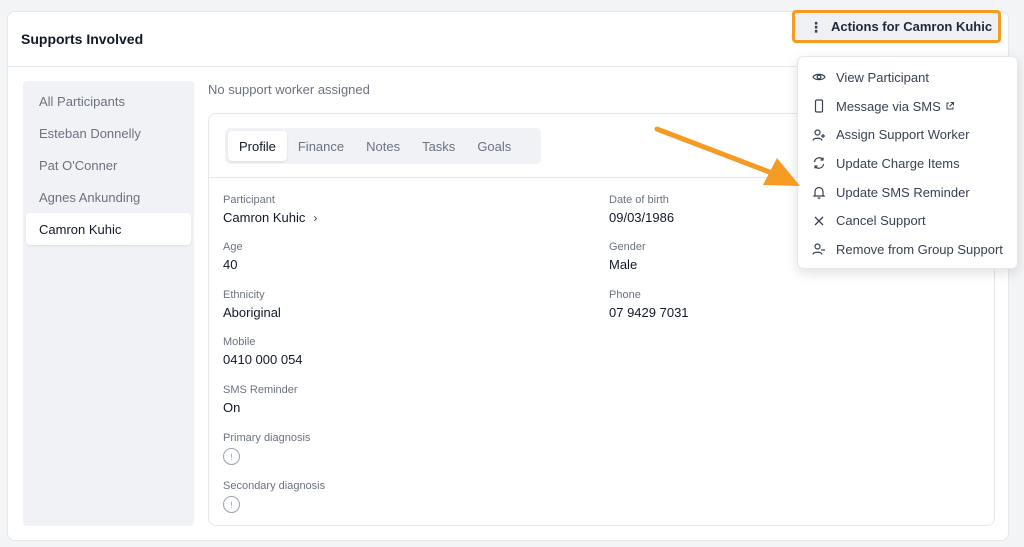 The image size is (1024, 547). What do you see at coordinates (108, 133) in the screenshot?
I see `sidebar-item-esteban-donnelly: Esteban Donnelly` at bounding box center [108, 133].